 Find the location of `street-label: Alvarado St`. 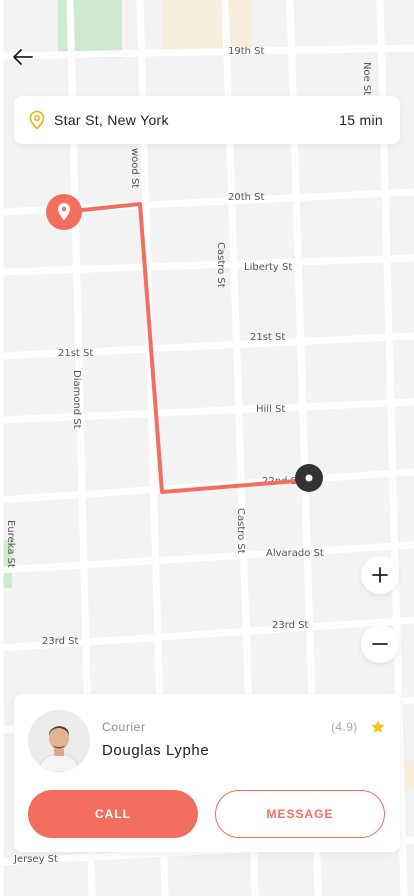

street-label: Alvarado St is located at coordinates (295, 553).